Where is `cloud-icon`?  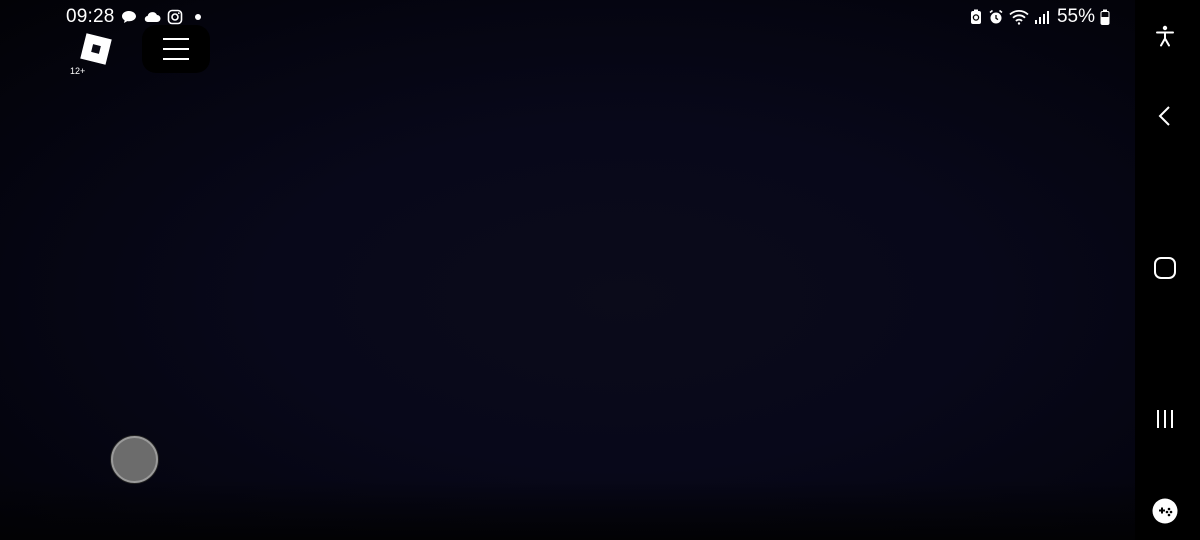
cloud-icon is located at coordinates (152, 17).